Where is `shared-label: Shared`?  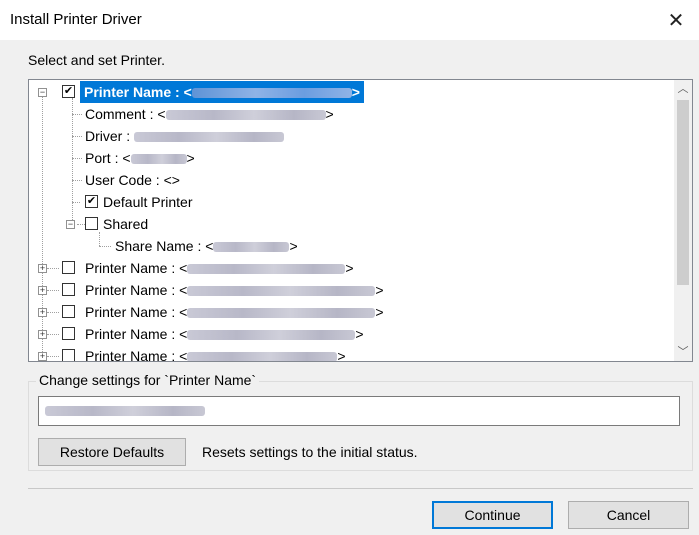
shared-label: Shared is located at coordinates (125, 224).